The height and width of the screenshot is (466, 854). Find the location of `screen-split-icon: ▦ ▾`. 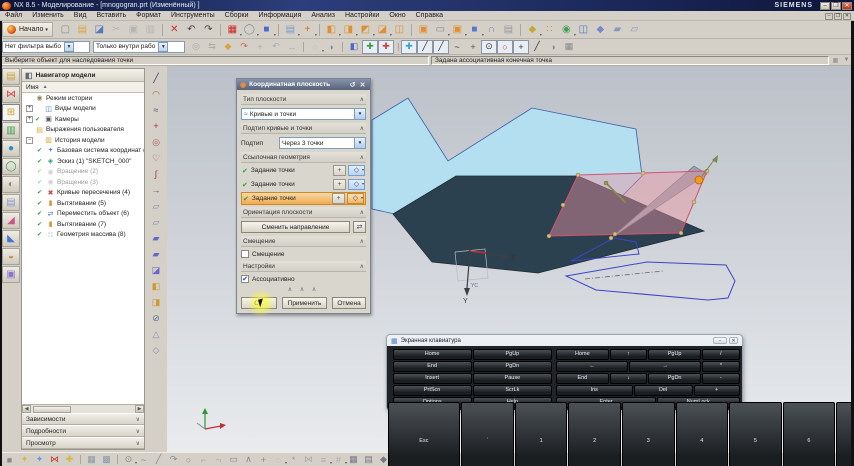

screen-split-icon: ▦ ▾ is located at coordinates (230, 30).